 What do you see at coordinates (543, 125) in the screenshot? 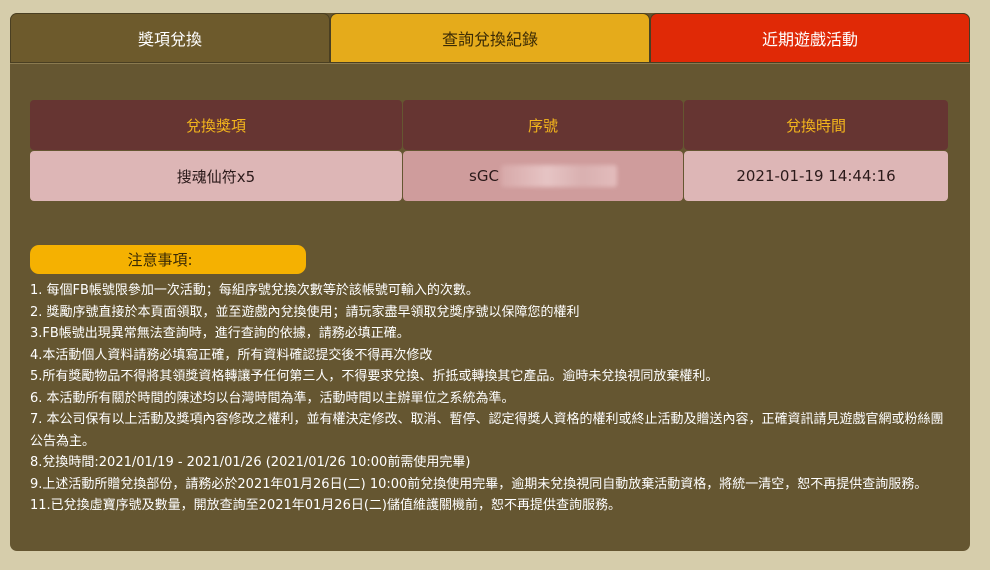
I see `header-serial: 序號` at bounding box center [543, 125].